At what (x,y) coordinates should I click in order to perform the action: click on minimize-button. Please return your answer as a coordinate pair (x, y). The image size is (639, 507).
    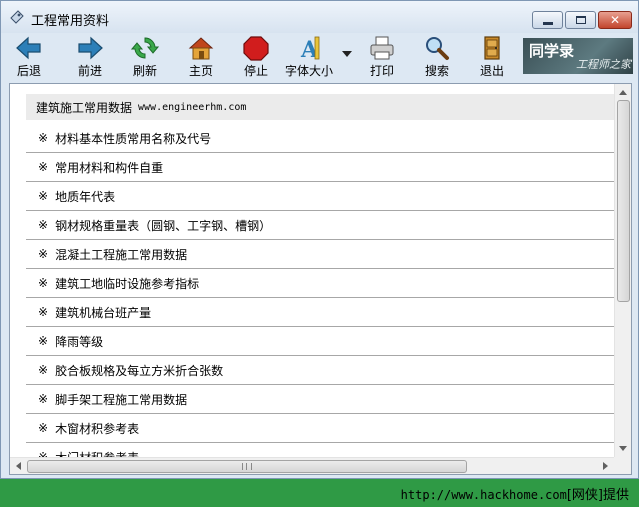
    Looking at the image, I should click on (547, 20).